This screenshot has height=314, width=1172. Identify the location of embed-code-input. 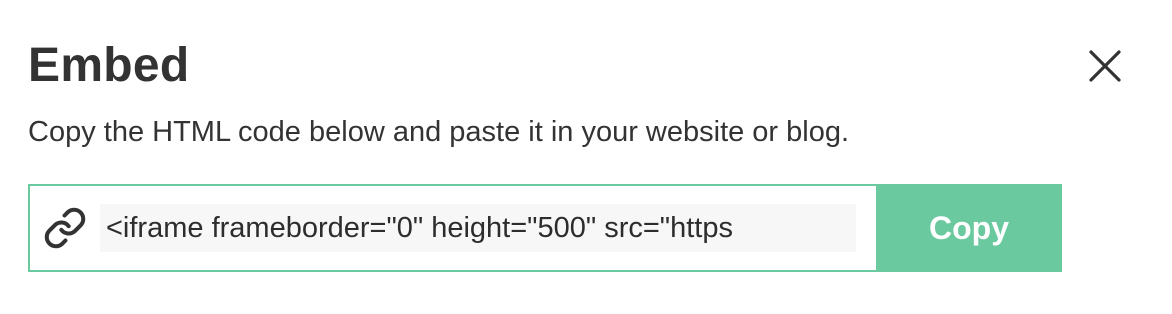
(478, 228).